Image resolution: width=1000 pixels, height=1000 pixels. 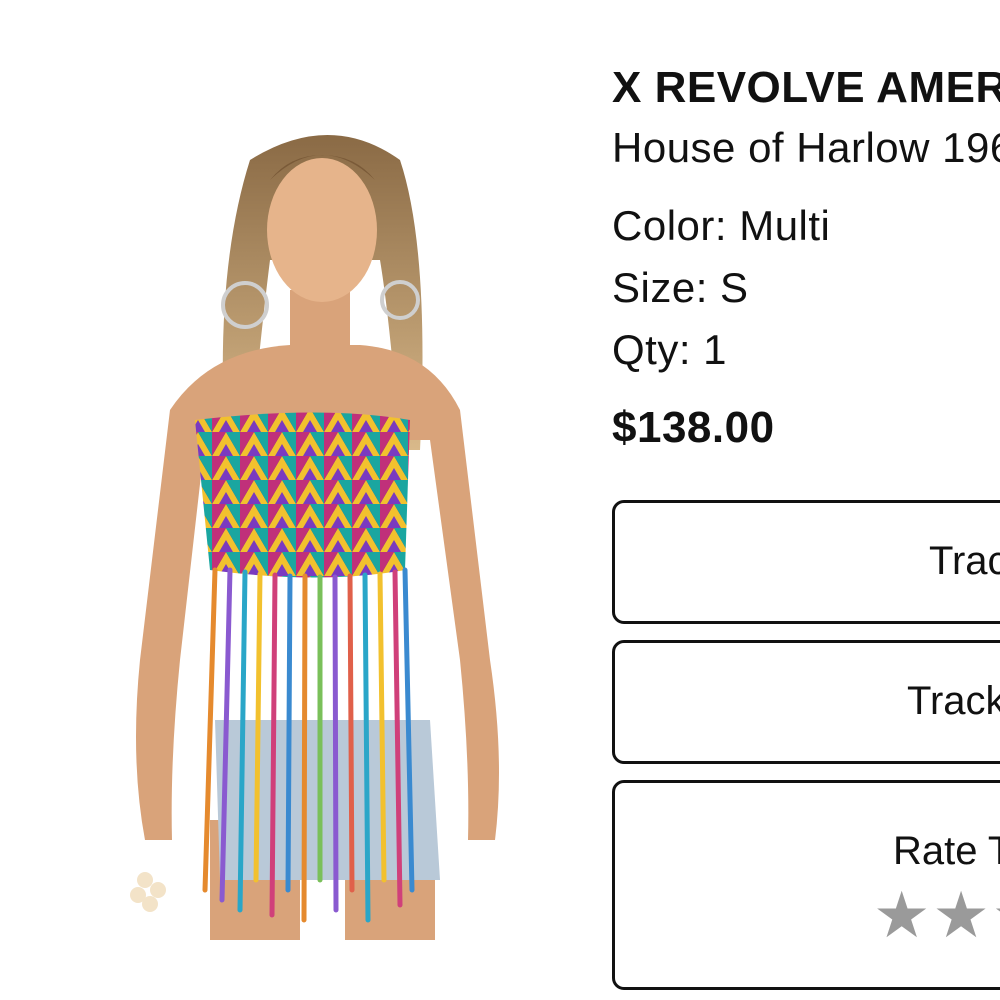 I want to click on track-package-label: Track Package, so click(x=953, y=701).